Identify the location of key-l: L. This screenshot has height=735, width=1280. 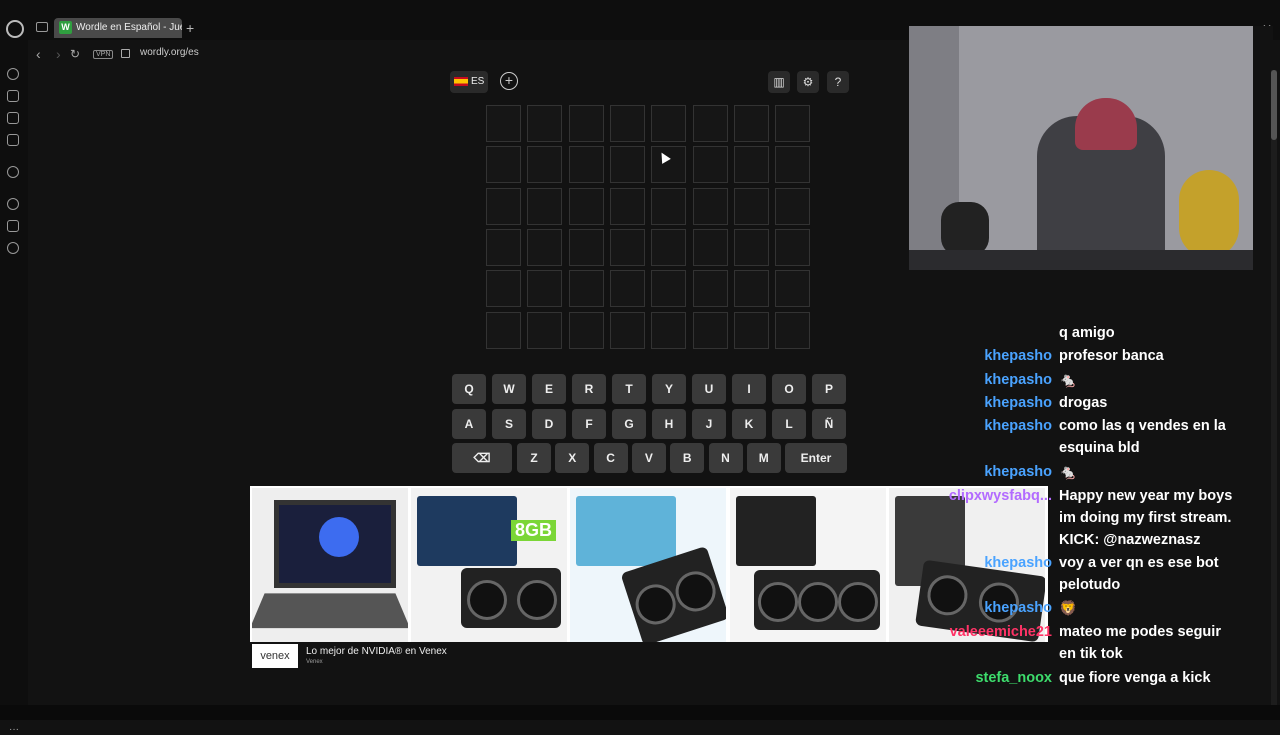
(789, 424).